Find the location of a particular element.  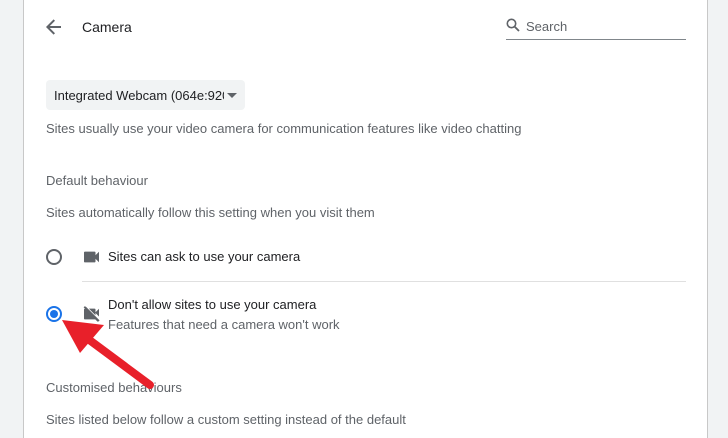

videocam-off-icon is located at coordinates (91, 314).